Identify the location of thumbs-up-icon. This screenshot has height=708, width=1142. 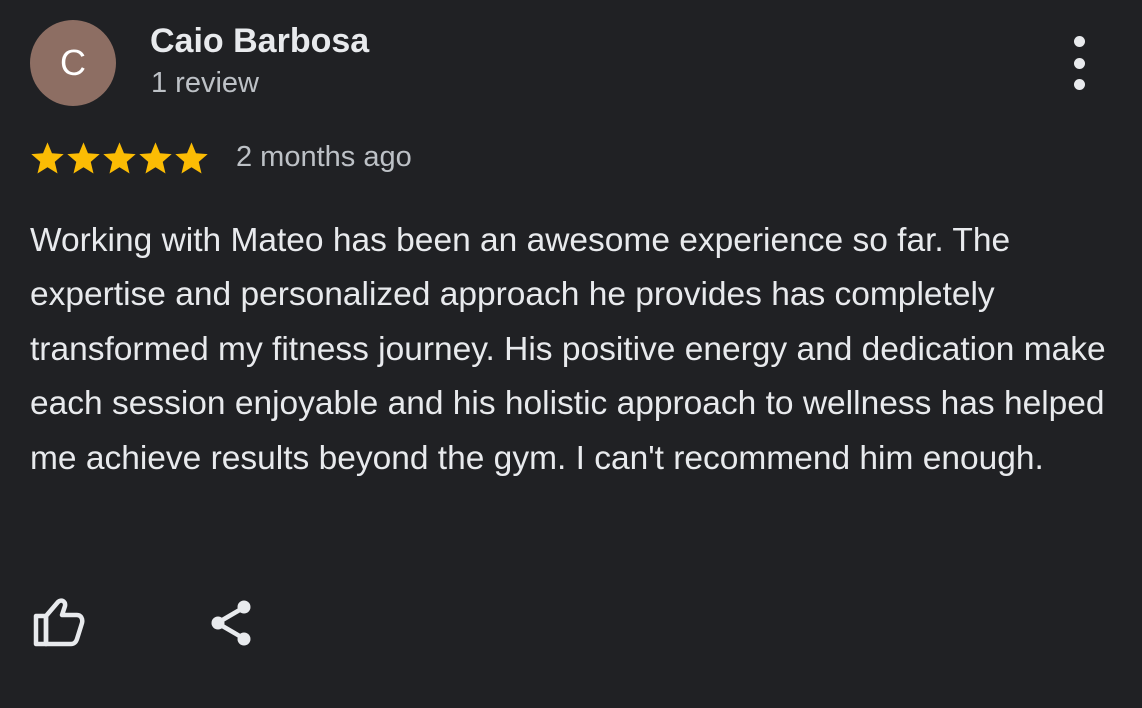
(59, 622).